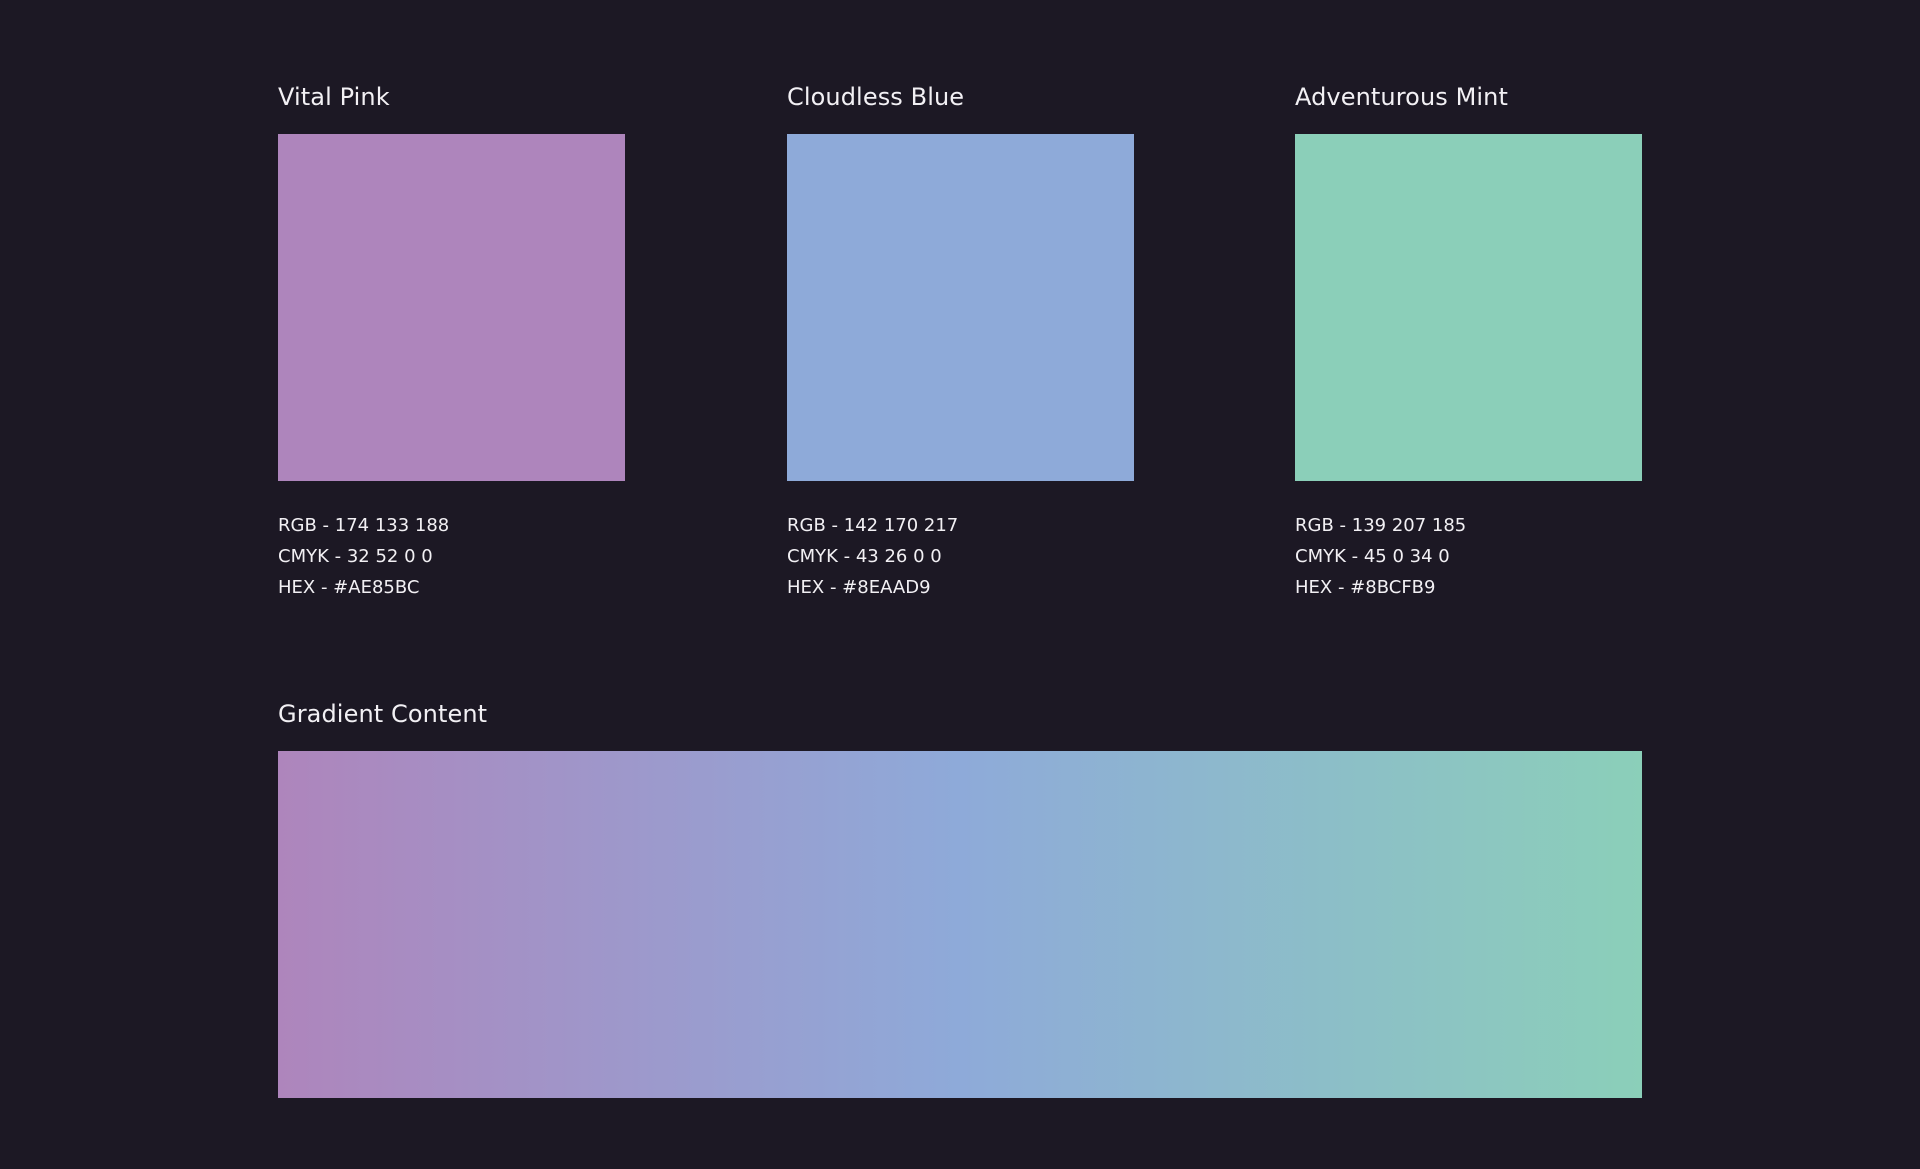  I want to click on rgb-value: RGB - 139 207 185, so click(1381, 525).